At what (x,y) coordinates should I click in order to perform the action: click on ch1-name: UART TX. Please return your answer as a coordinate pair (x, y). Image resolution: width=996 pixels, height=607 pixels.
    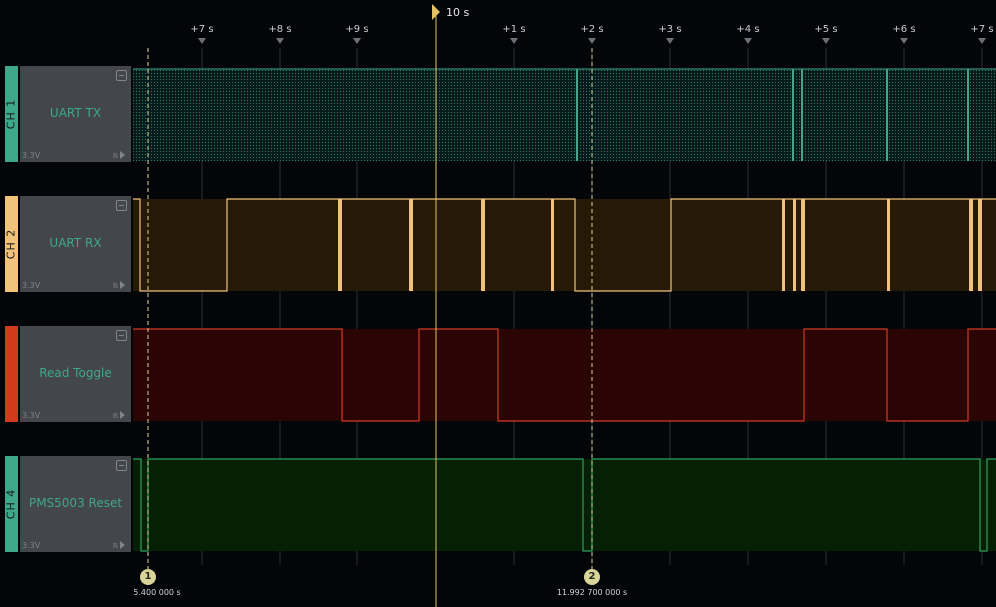
    Looking at the image, I should click on (75, 113).